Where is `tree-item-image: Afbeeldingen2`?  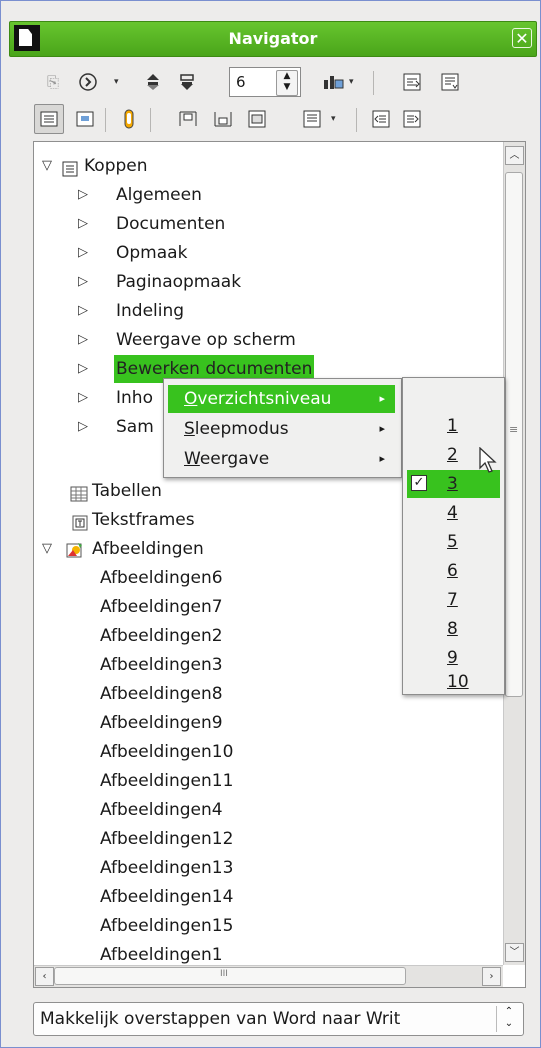
tree-item-image: Afbeeldingen2 is located at coordinates (161, 636).